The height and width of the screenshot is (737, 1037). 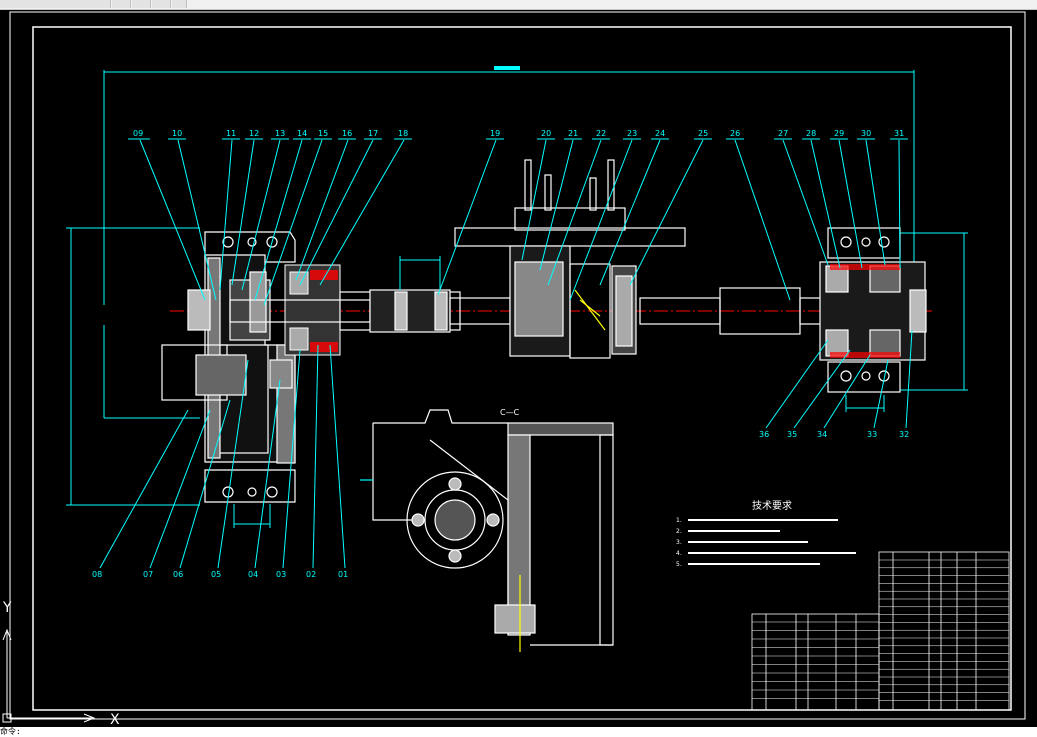 I want to click on balloon-label: 25, so click(x=703, y=133).